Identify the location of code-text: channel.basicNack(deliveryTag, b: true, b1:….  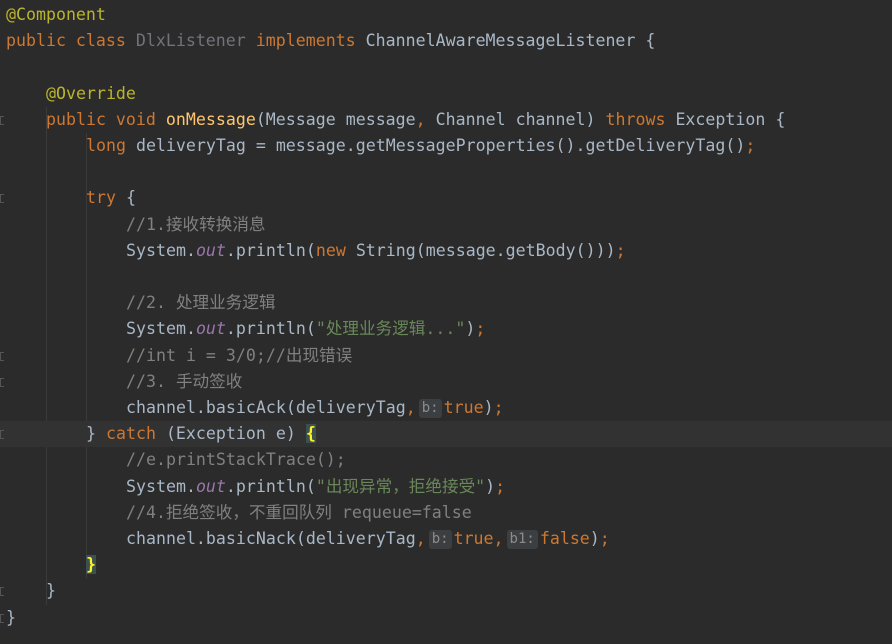
(368, 539).